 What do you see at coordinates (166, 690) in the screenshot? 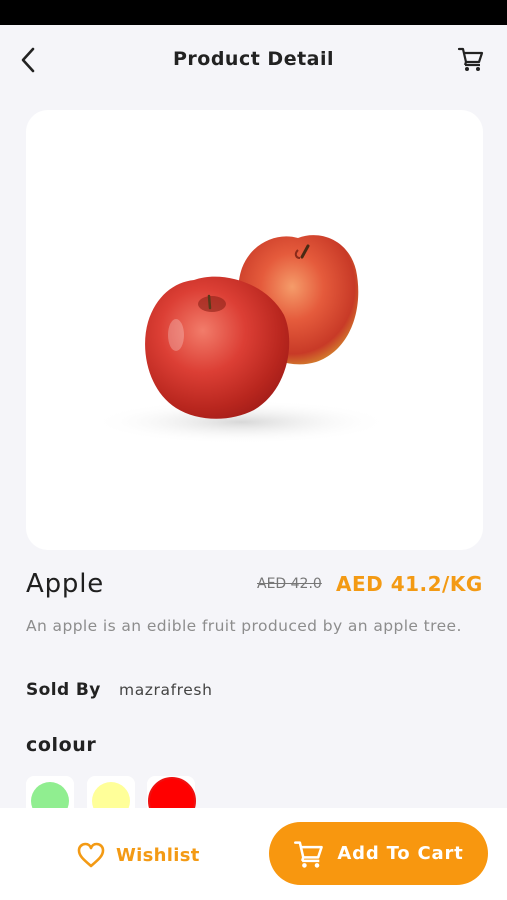
I see `seller-name: mazrafresh` at bounding box center [166, 690].